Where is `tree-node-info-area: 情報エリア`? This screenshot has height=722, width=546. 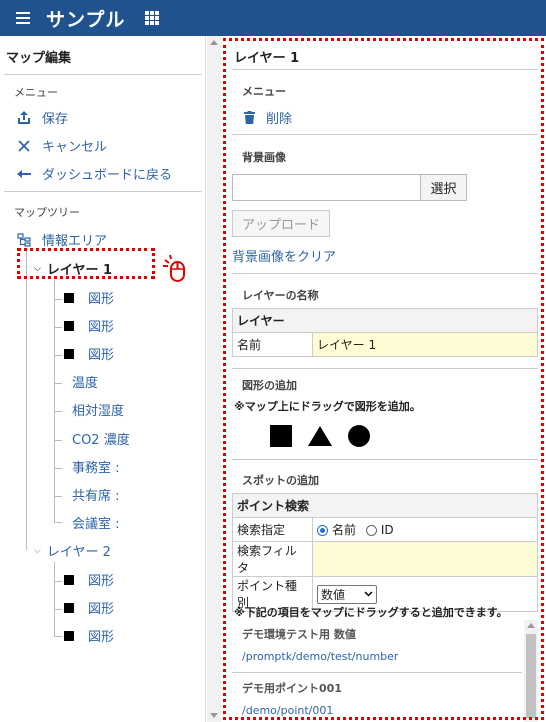
tree-node-info-area: 情報エリア is located at coordinates (60, 239).